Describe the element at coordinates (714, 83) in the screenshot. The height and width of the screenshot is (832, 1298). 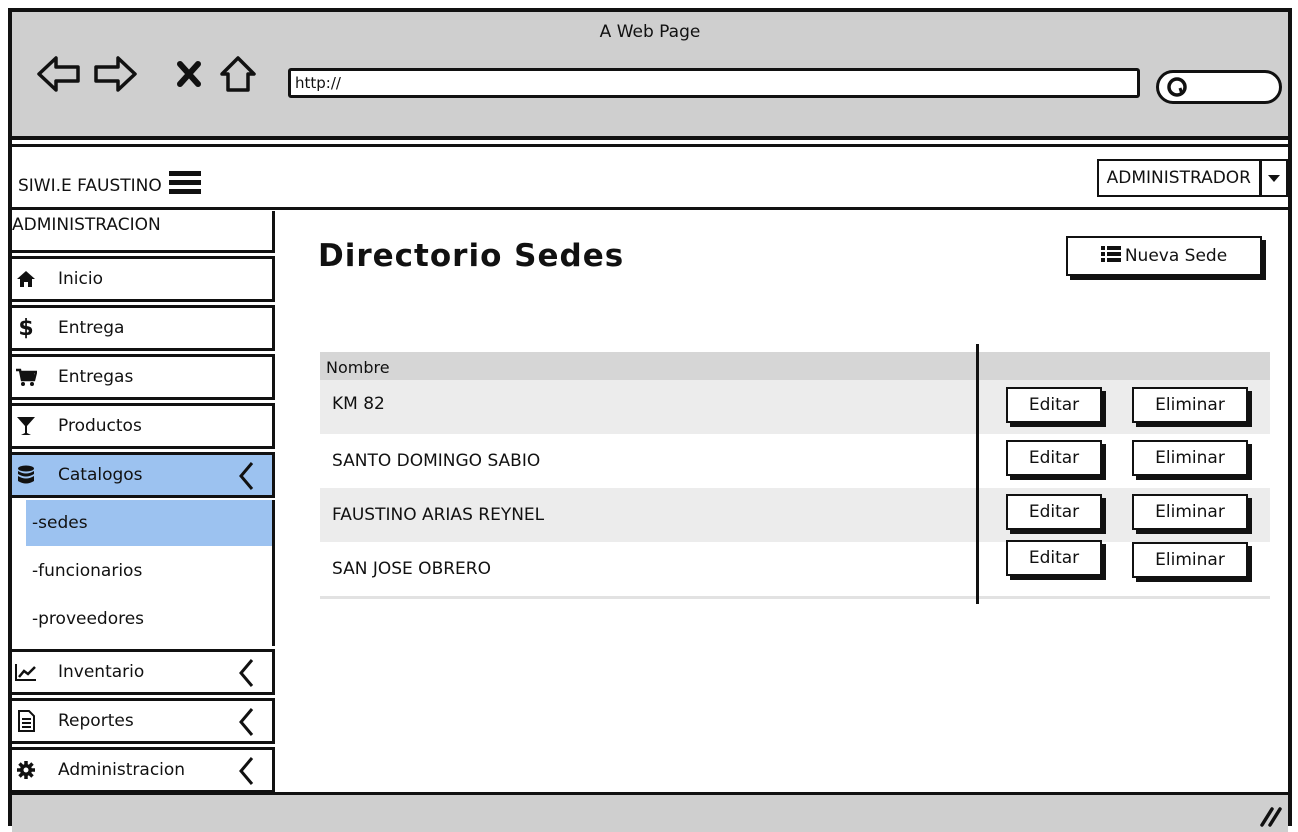
I see `address-bar: http://` at that location.